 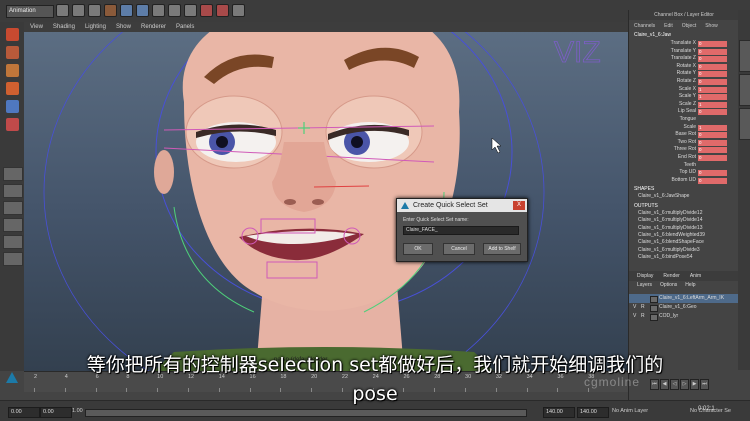 What do you see at coordinates (12, 70) in the screenshot?
I see `paint-select-icon` at bounding box center [12, 70].